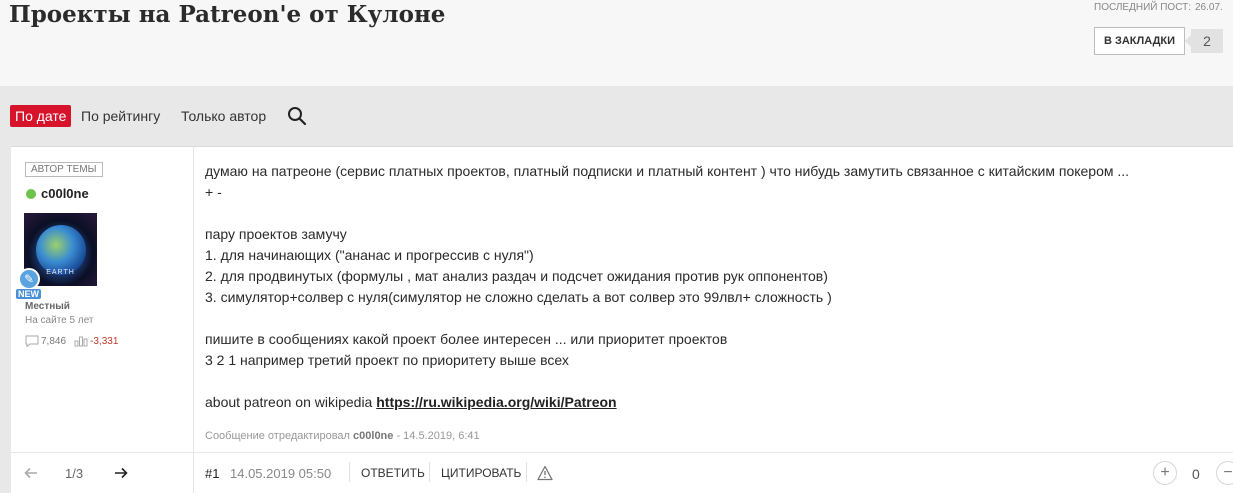  What do you see at coordinates (279, 436) in the screenshot?
I see `edited-prefix: Сообщение отредактировал` at bounding box center [279, 436].